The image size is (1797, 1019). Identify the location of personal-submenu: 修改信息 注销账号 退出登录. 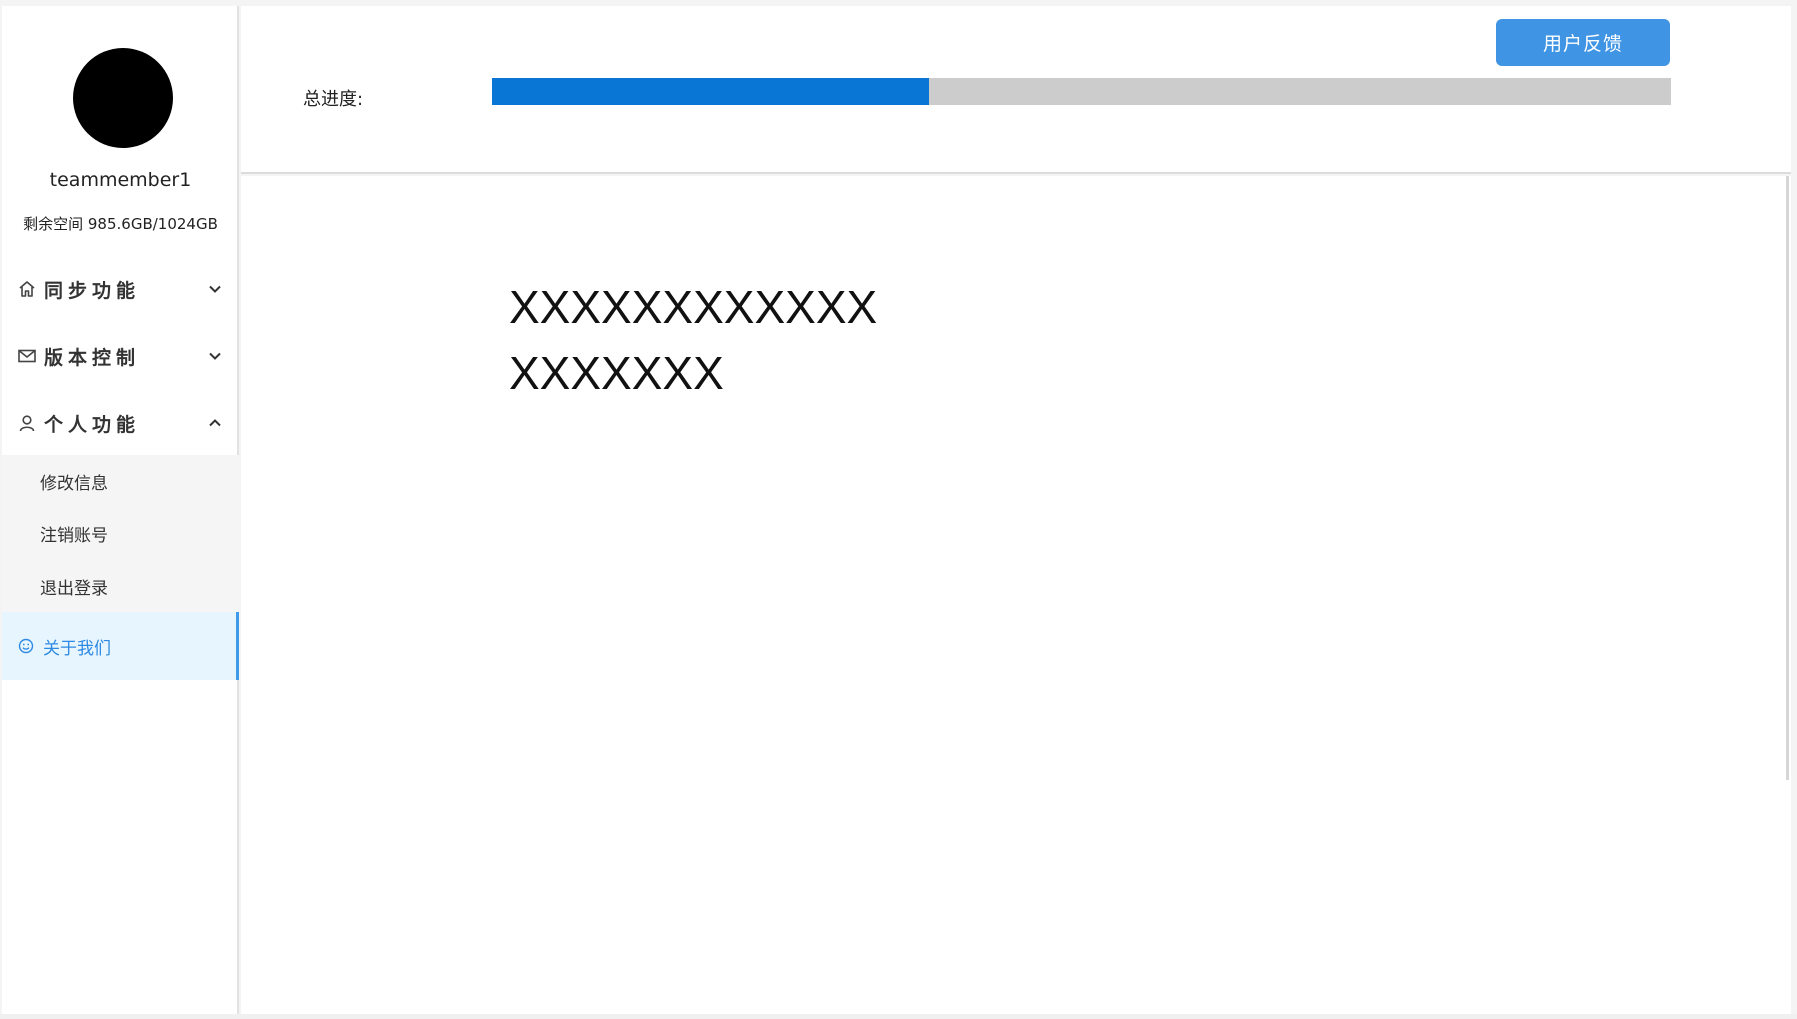
(120, 533).